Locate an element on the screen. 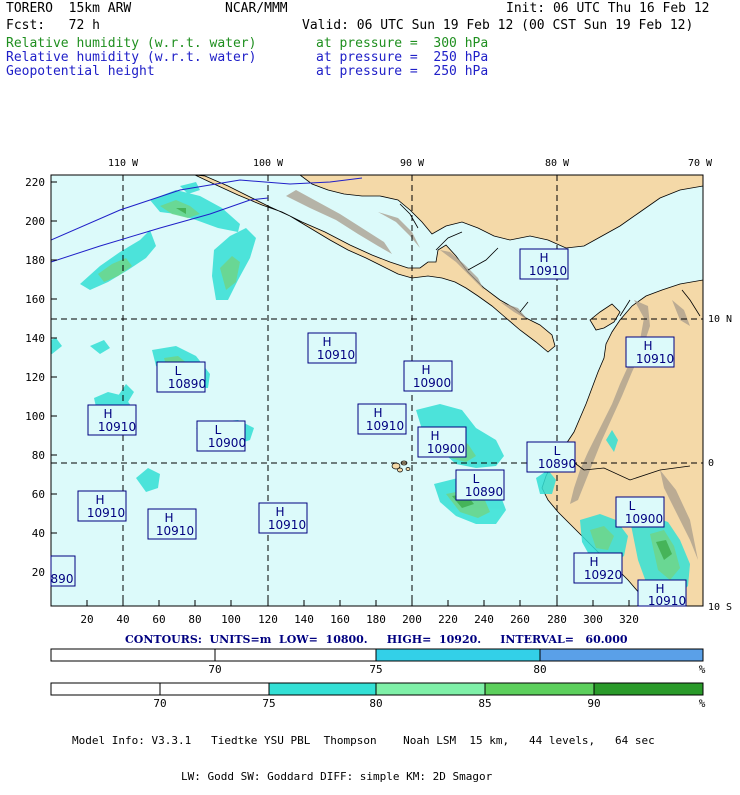 The image size is (740, 795). cb2-label-85: 85 is located at coordinates (484, 703).